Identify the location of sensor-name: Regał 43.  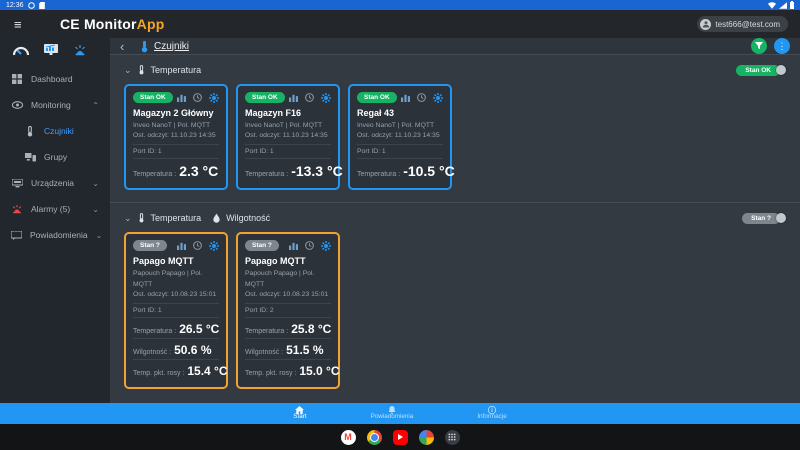
(376, 113).